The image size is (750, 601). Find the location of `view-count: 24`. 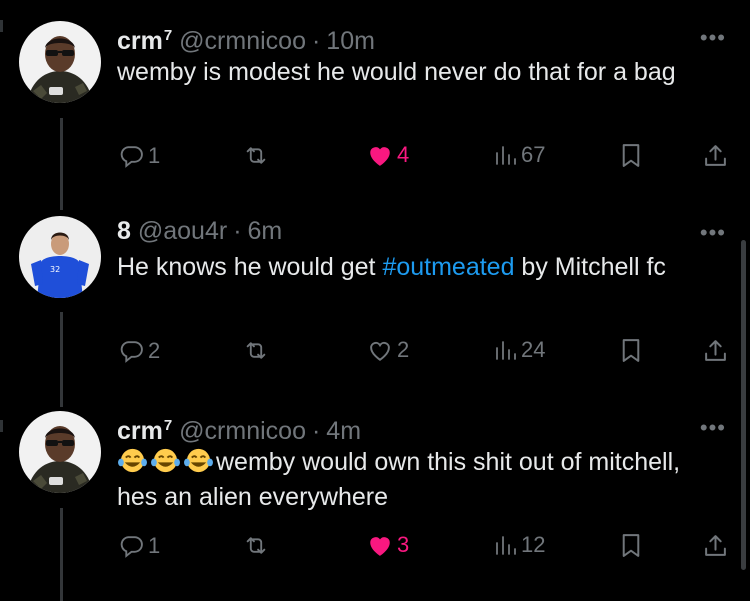

view-count: 24 is located at coordinates (533, 349).